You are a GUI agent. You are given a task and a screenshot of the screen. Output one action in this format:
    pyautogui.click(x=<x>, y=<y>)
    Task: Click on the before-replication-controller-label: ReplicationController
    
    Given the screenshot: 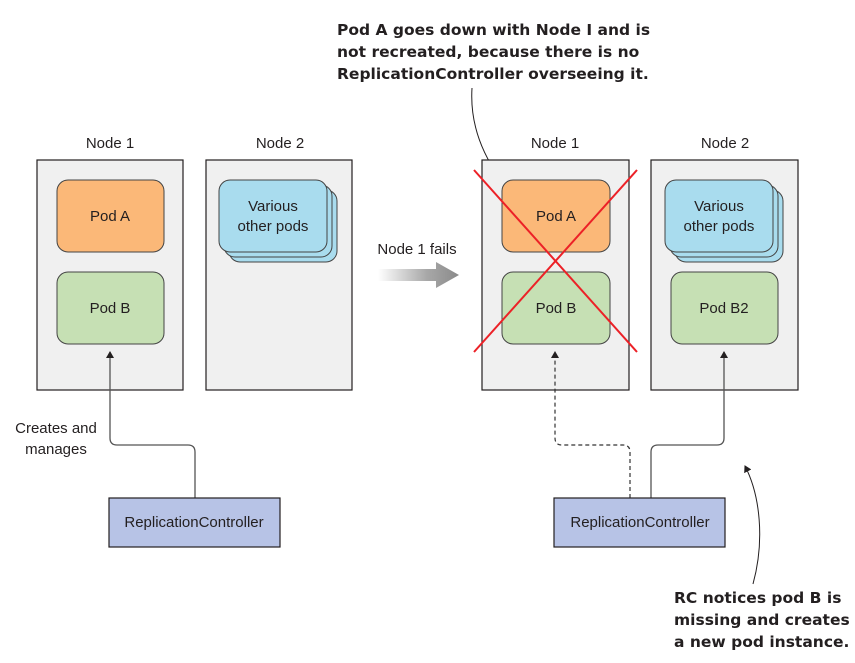 What is the action you would take?
    pyautogui.click(x=193, y=522)
    